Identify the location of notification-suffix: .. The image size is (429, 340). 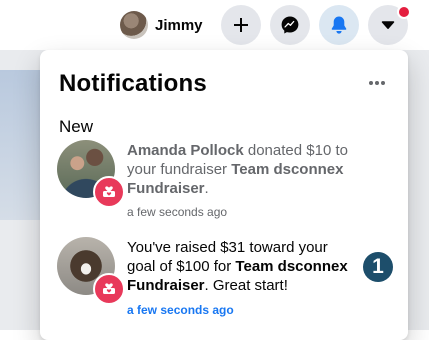
(206, 188).